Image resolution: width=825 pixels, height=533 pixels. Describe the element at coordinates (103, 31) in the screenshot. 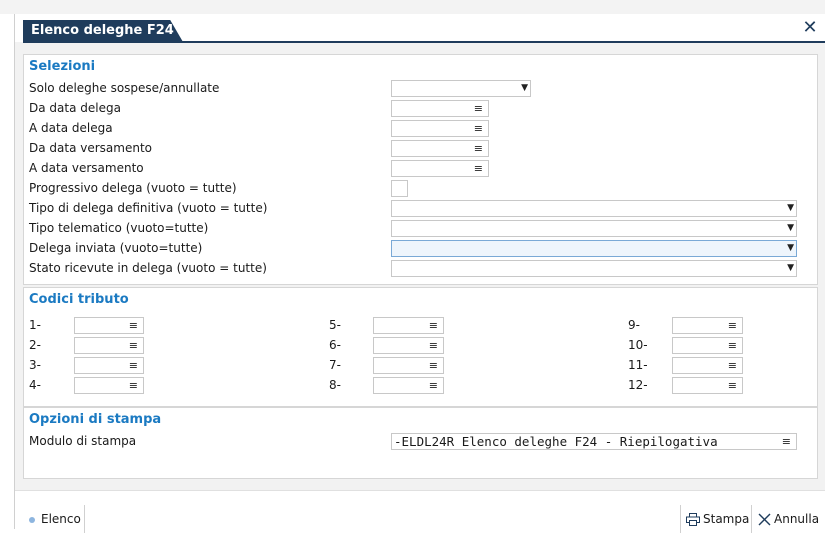

I see `window-title: Elenco deleghe F24` at that location.